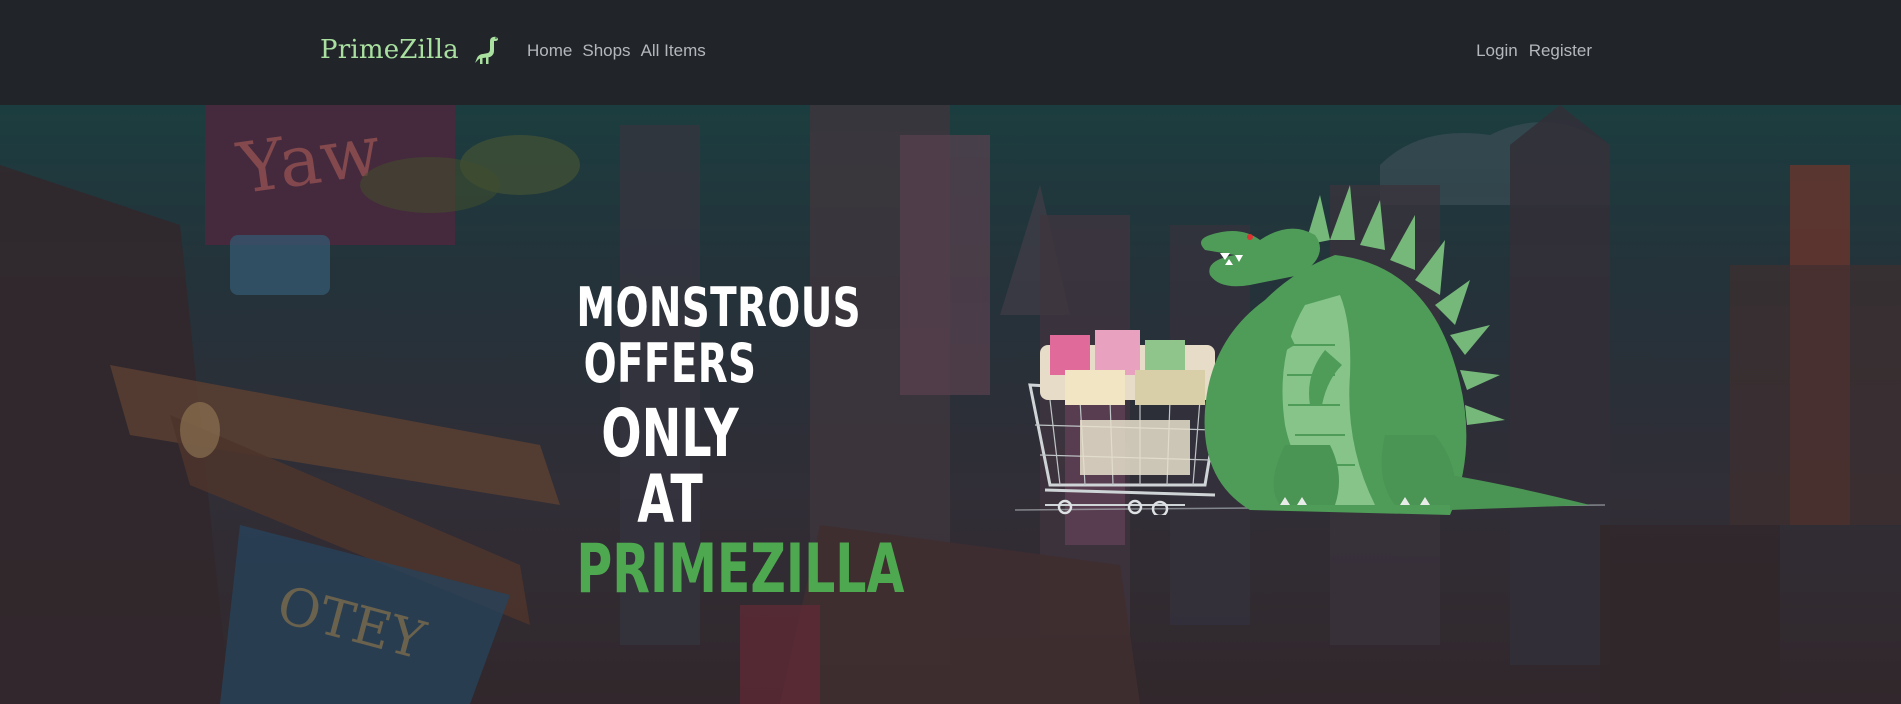 Image resolution: width=1901 pixels, height=704 pixels. I want to click on nav-register-link: Register, so click(1555, 51).